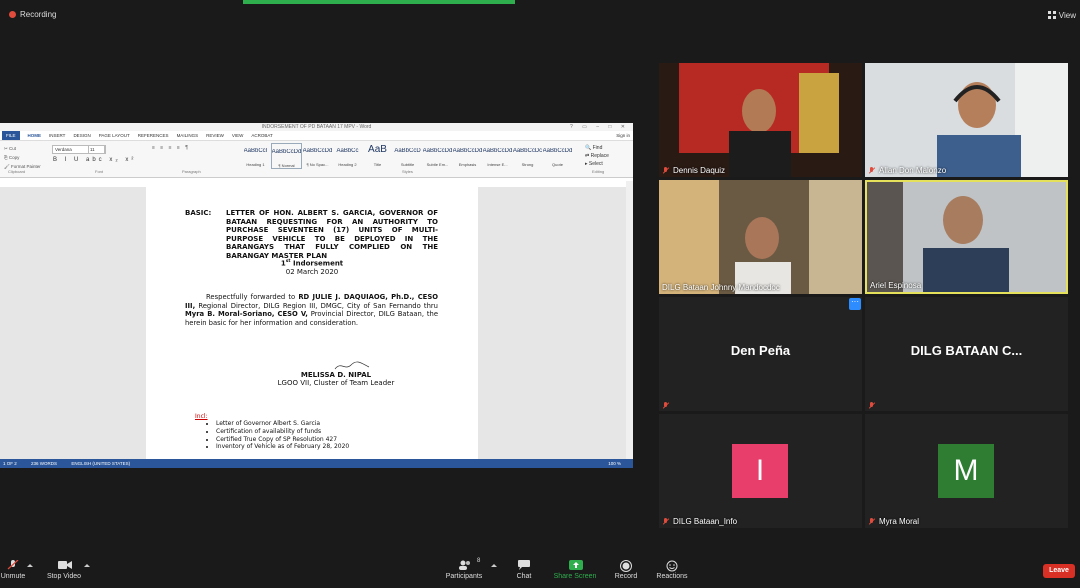  What do you see at coordinates (282, 432) in the screenshot?
I see `list-item: Certification of availability of funds` at bounding box center [282, 432].